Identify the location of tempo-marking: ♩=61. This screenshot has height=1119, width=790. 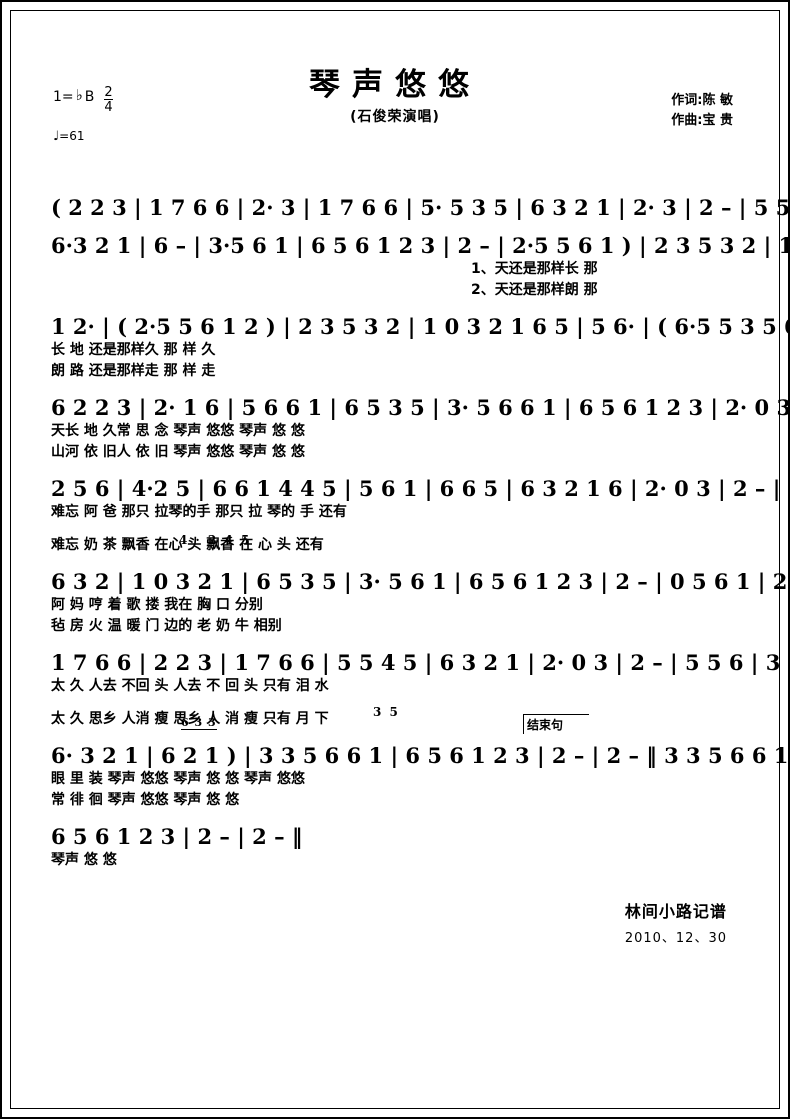
(83, 136).